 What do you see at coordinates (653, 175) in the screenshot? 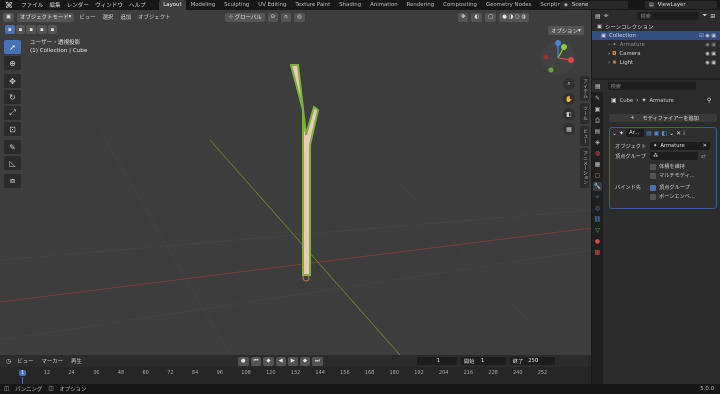
I see `multi-modifier-checkbox` at bounding box center [653, 175].